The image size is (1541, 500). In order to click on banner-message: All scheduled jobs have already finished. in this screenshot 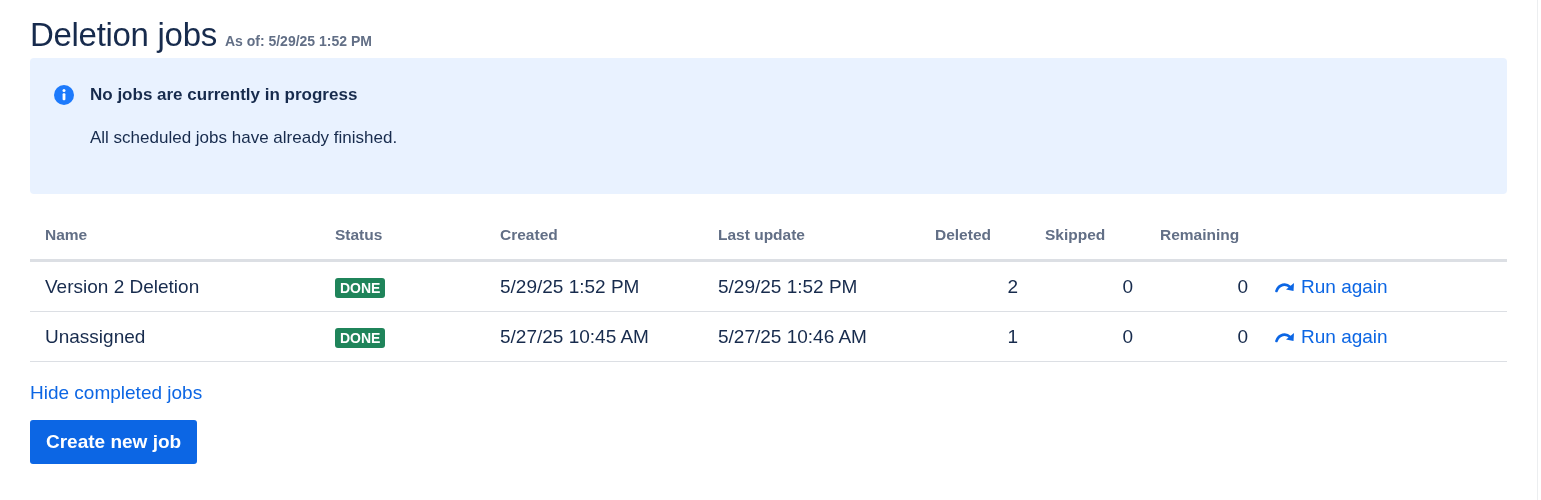, I will do `click(244, 138)`.